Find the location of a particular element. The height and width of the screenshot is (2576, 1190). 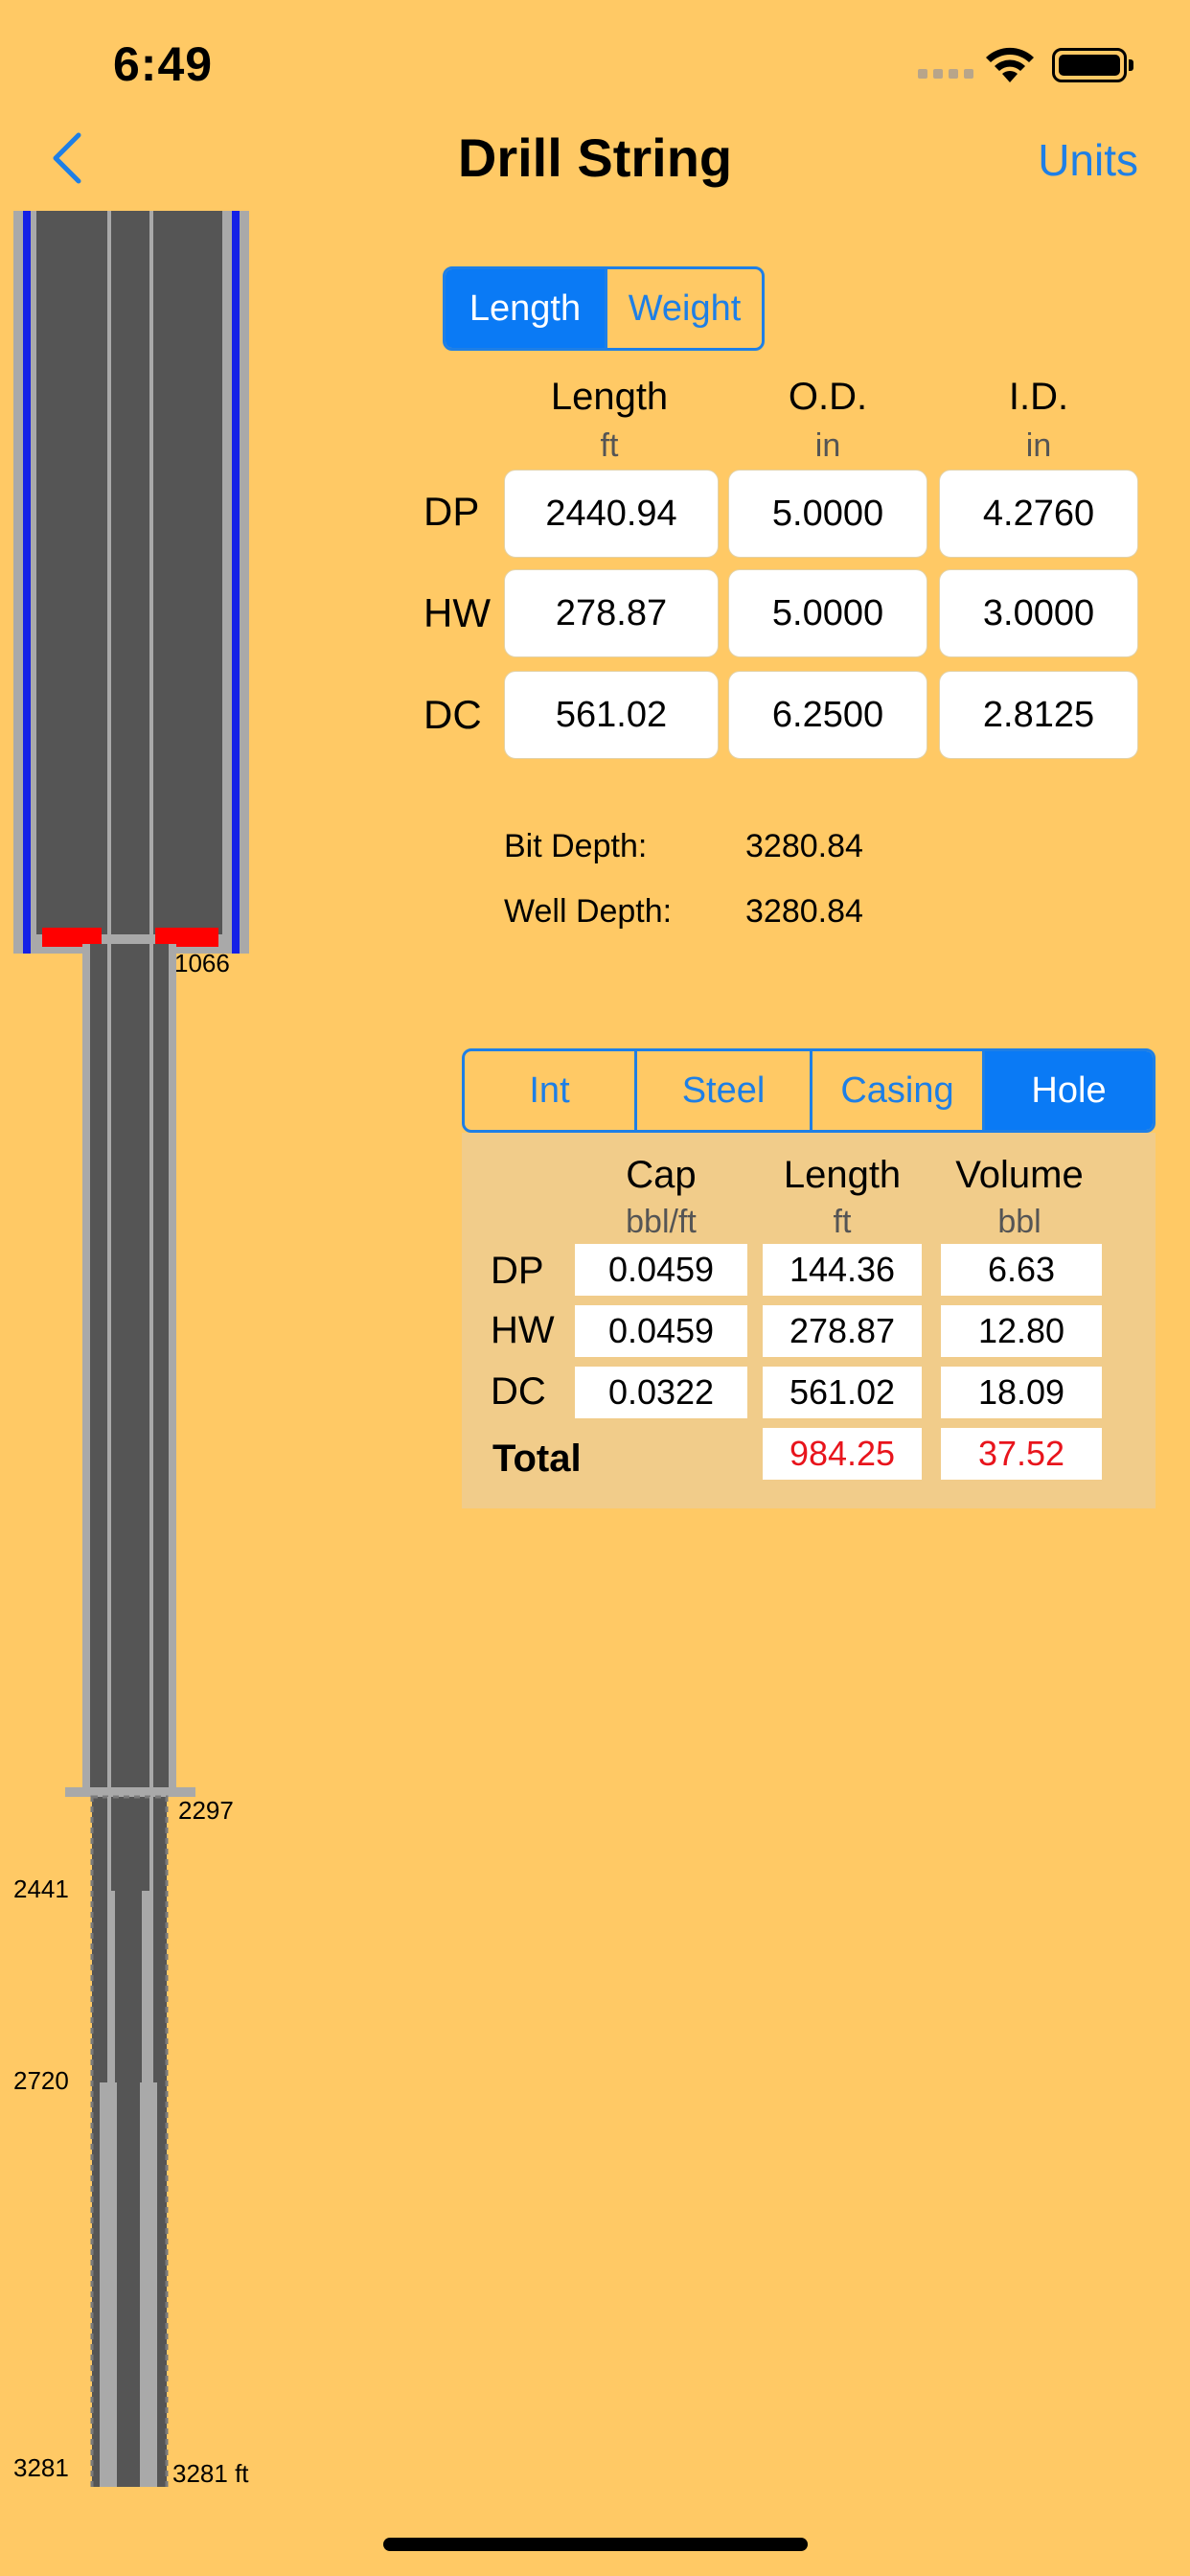

vol-dp-length: 144.36 is located at coordinates (842, 1270).